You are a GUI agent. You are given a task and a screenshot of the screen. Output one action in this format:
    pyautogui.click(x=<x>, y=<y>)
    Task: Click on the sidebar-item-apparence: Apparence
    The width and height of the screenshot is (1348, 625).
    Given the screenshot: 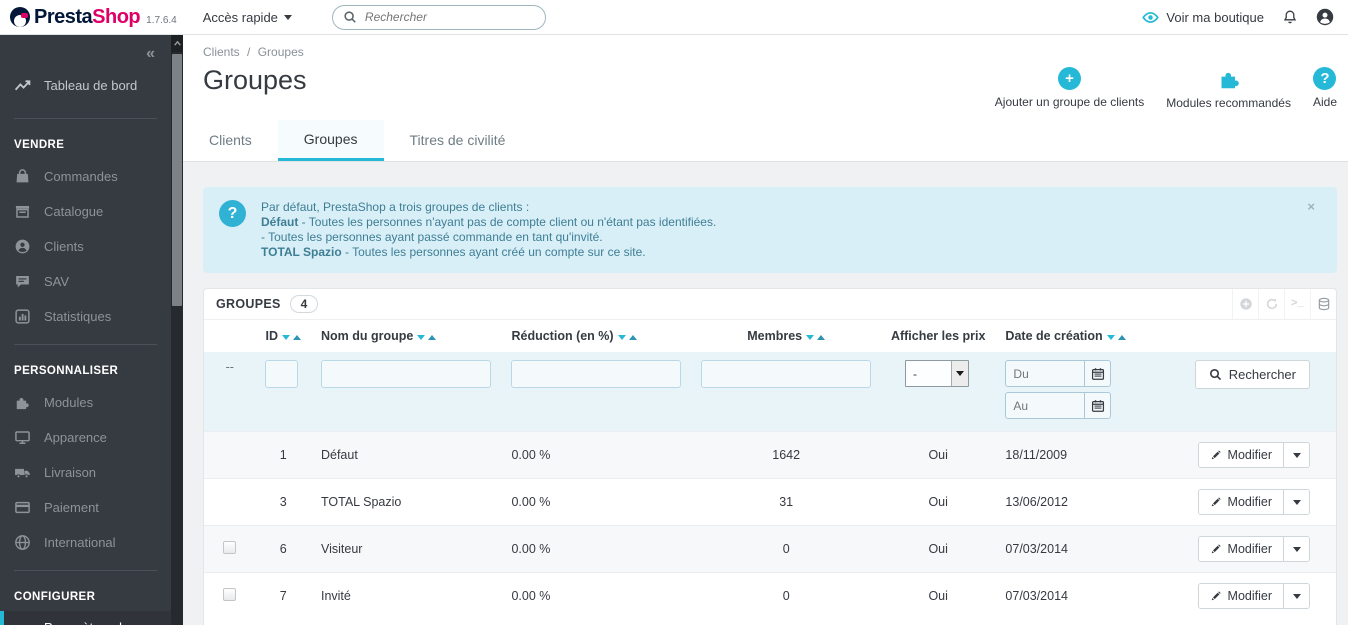 What is the action you would take?
    pyautogui.click(x=85, y=437)
    